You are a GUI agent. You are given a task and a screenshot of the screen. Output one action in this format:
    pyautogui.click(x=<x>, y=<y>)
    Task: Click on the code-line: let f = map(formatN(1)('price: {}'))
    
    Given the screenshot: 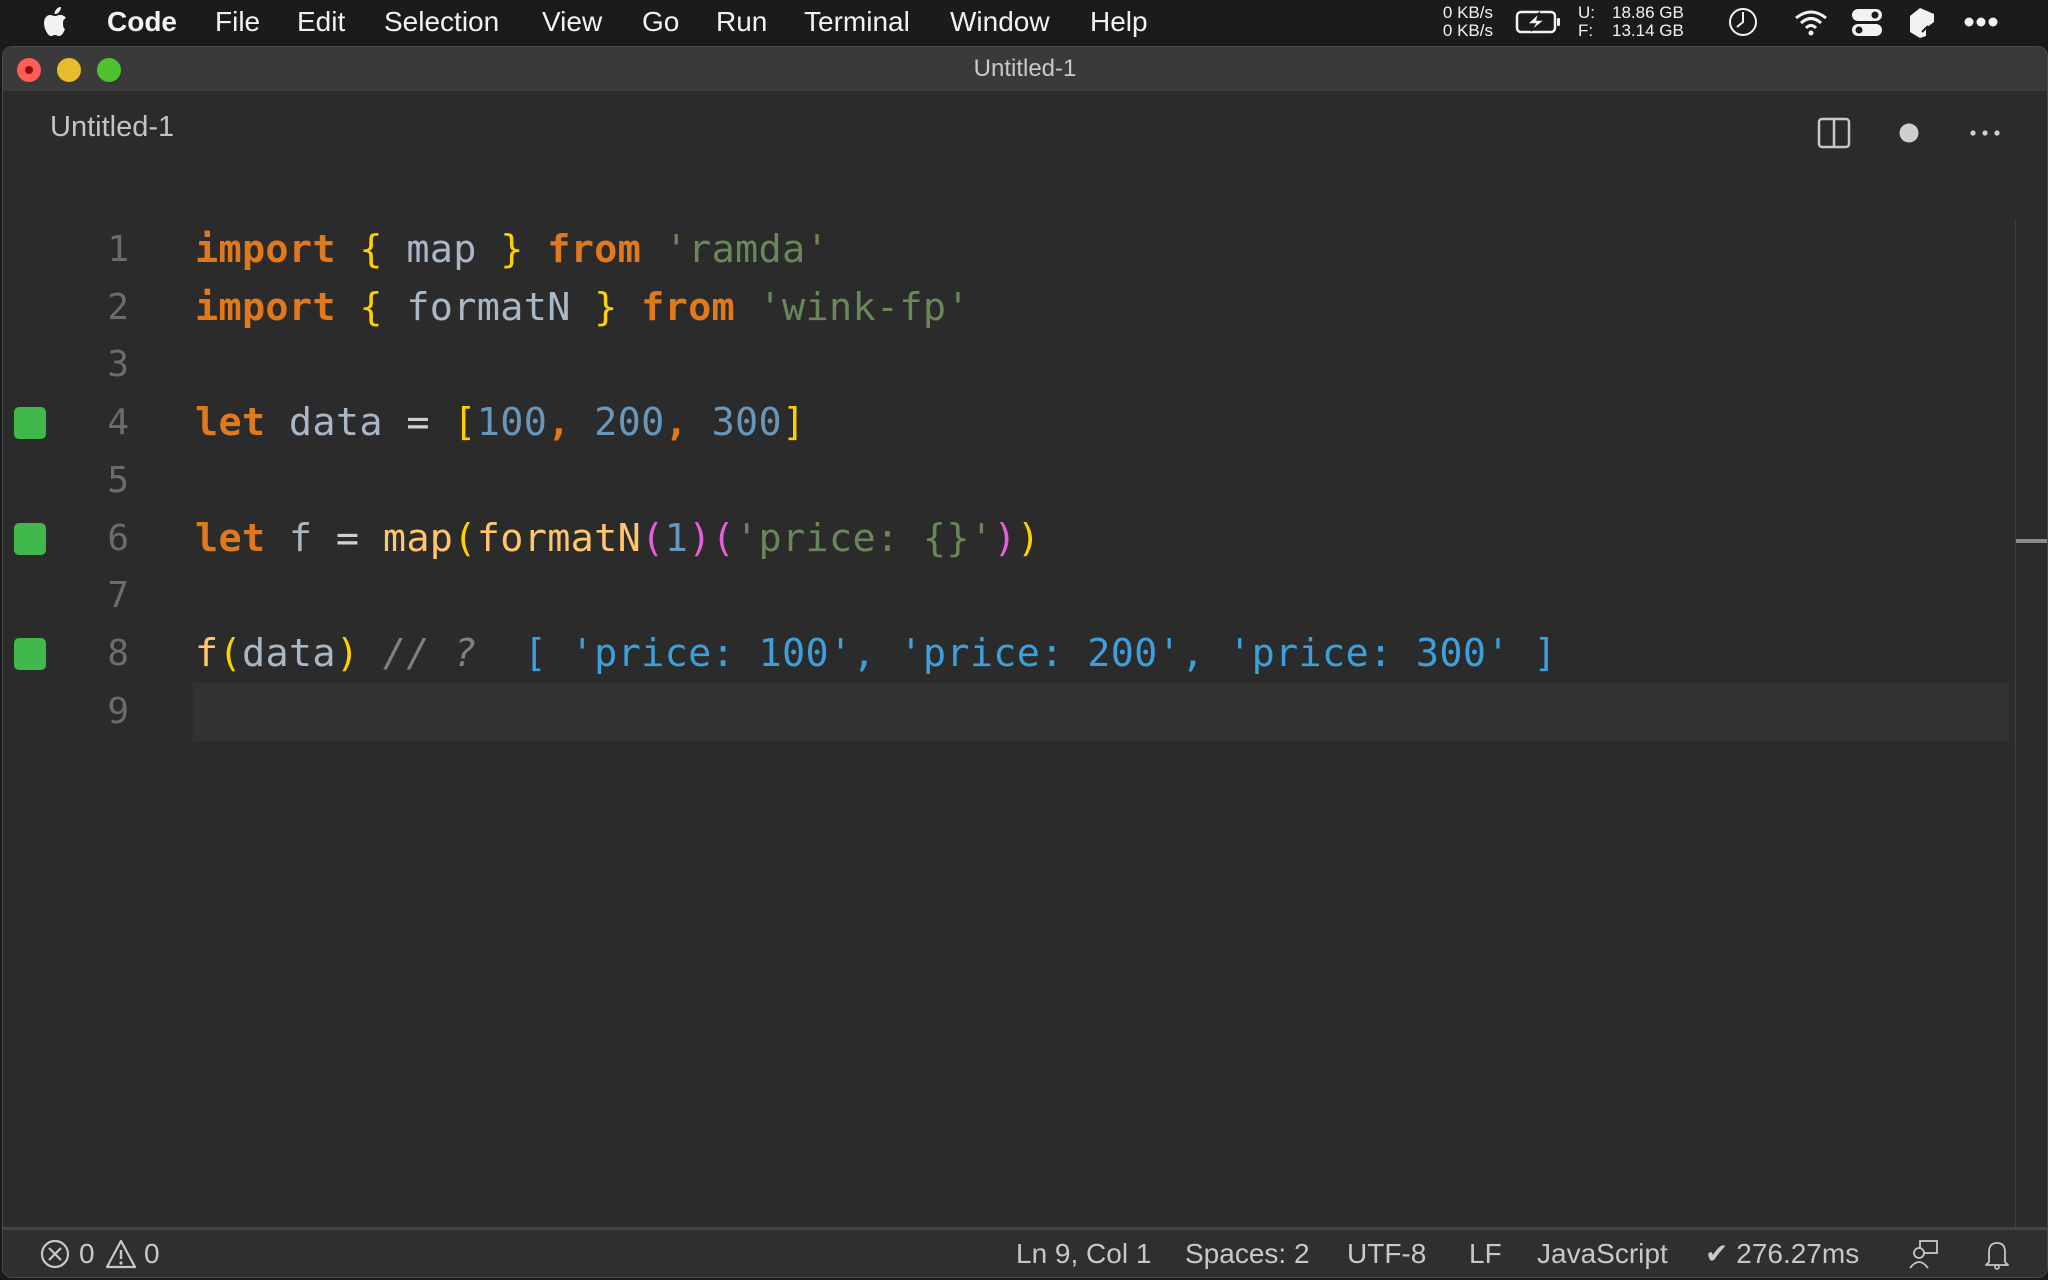 What is the action you would take?
    pyautogui.click(x=617, y=539)
    